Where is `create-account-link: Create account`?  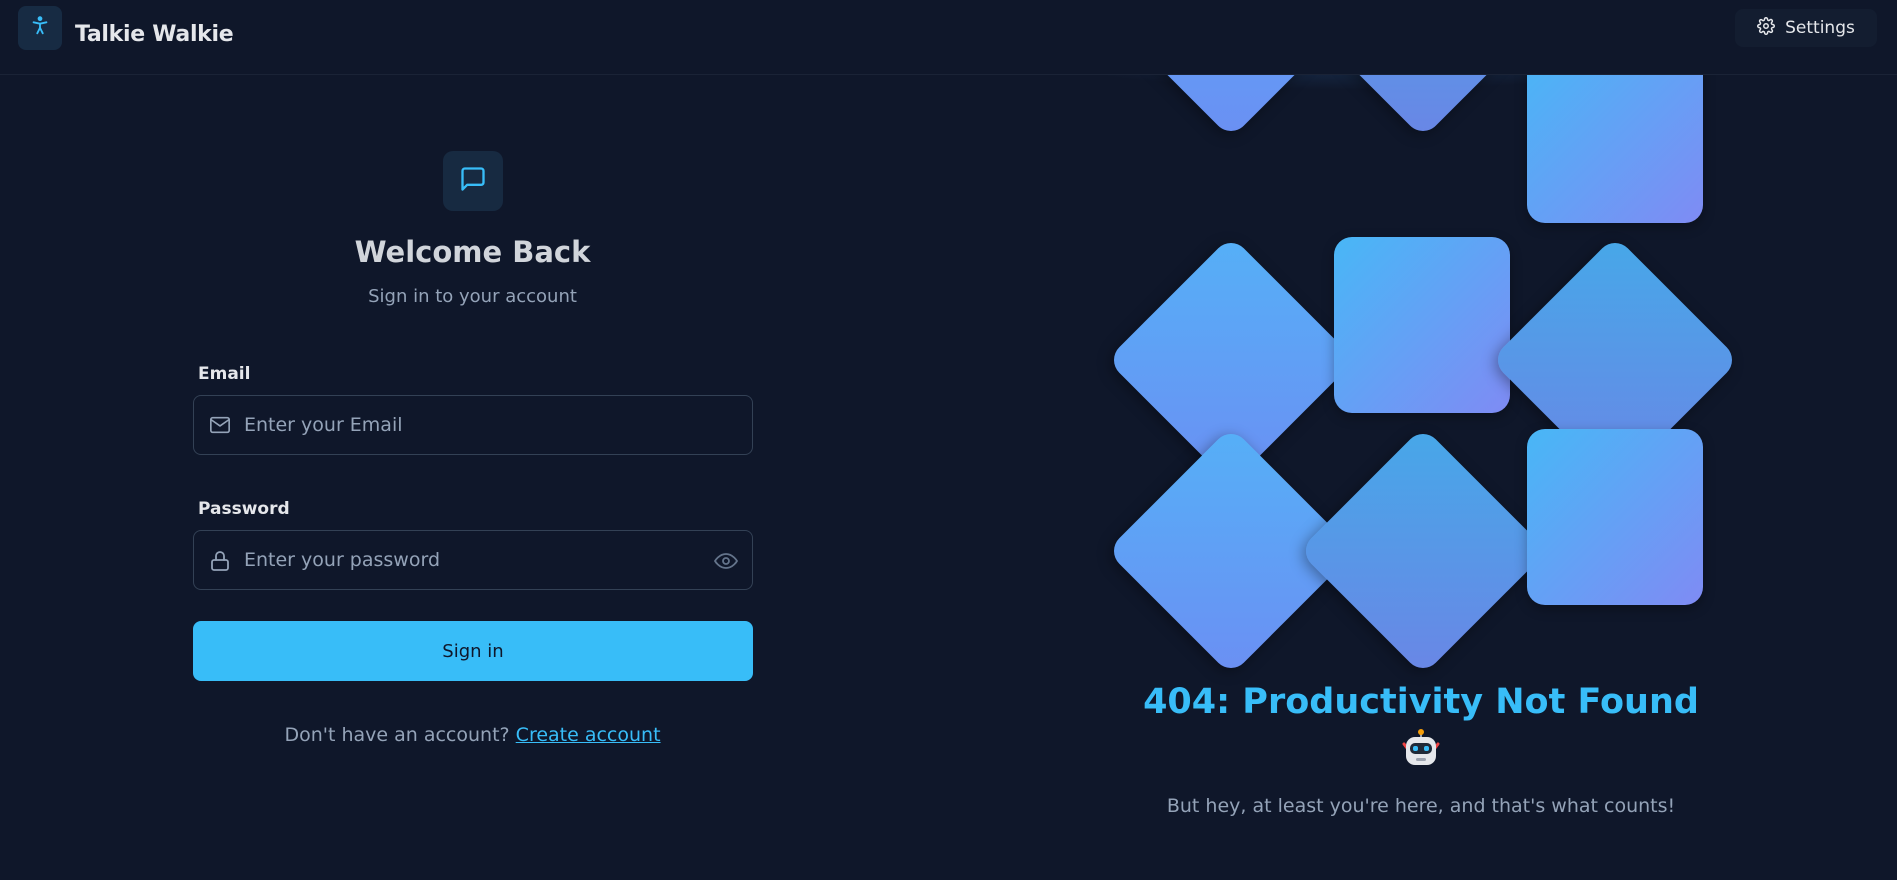
create-account-link: Create account is located at coordinates (588, 735).